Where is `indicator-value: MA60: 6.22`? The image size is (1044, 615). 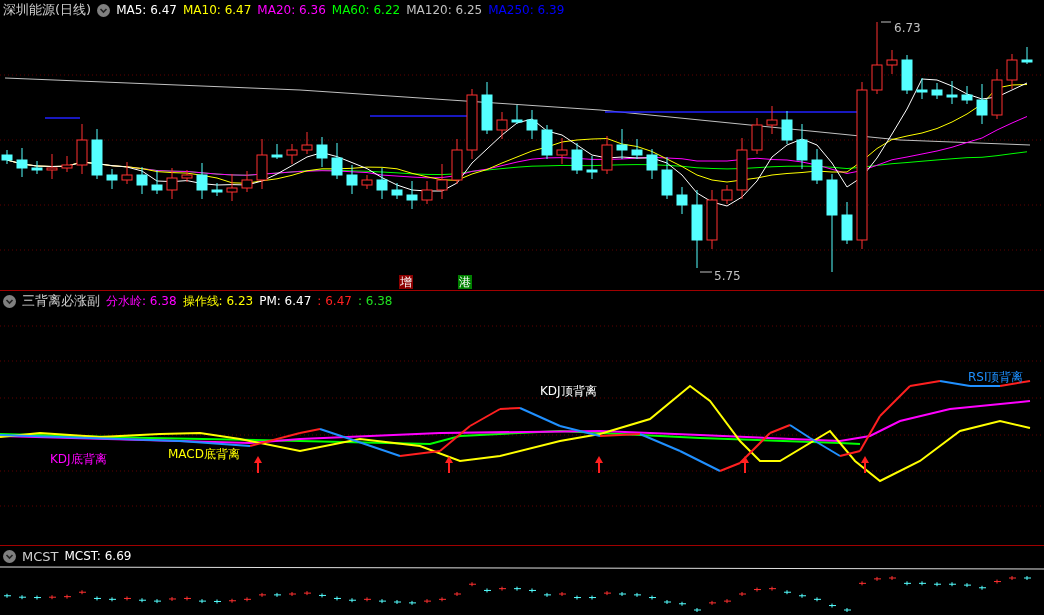 indicator-value: MA60: 6.22 is located at coordinates (366, 10).